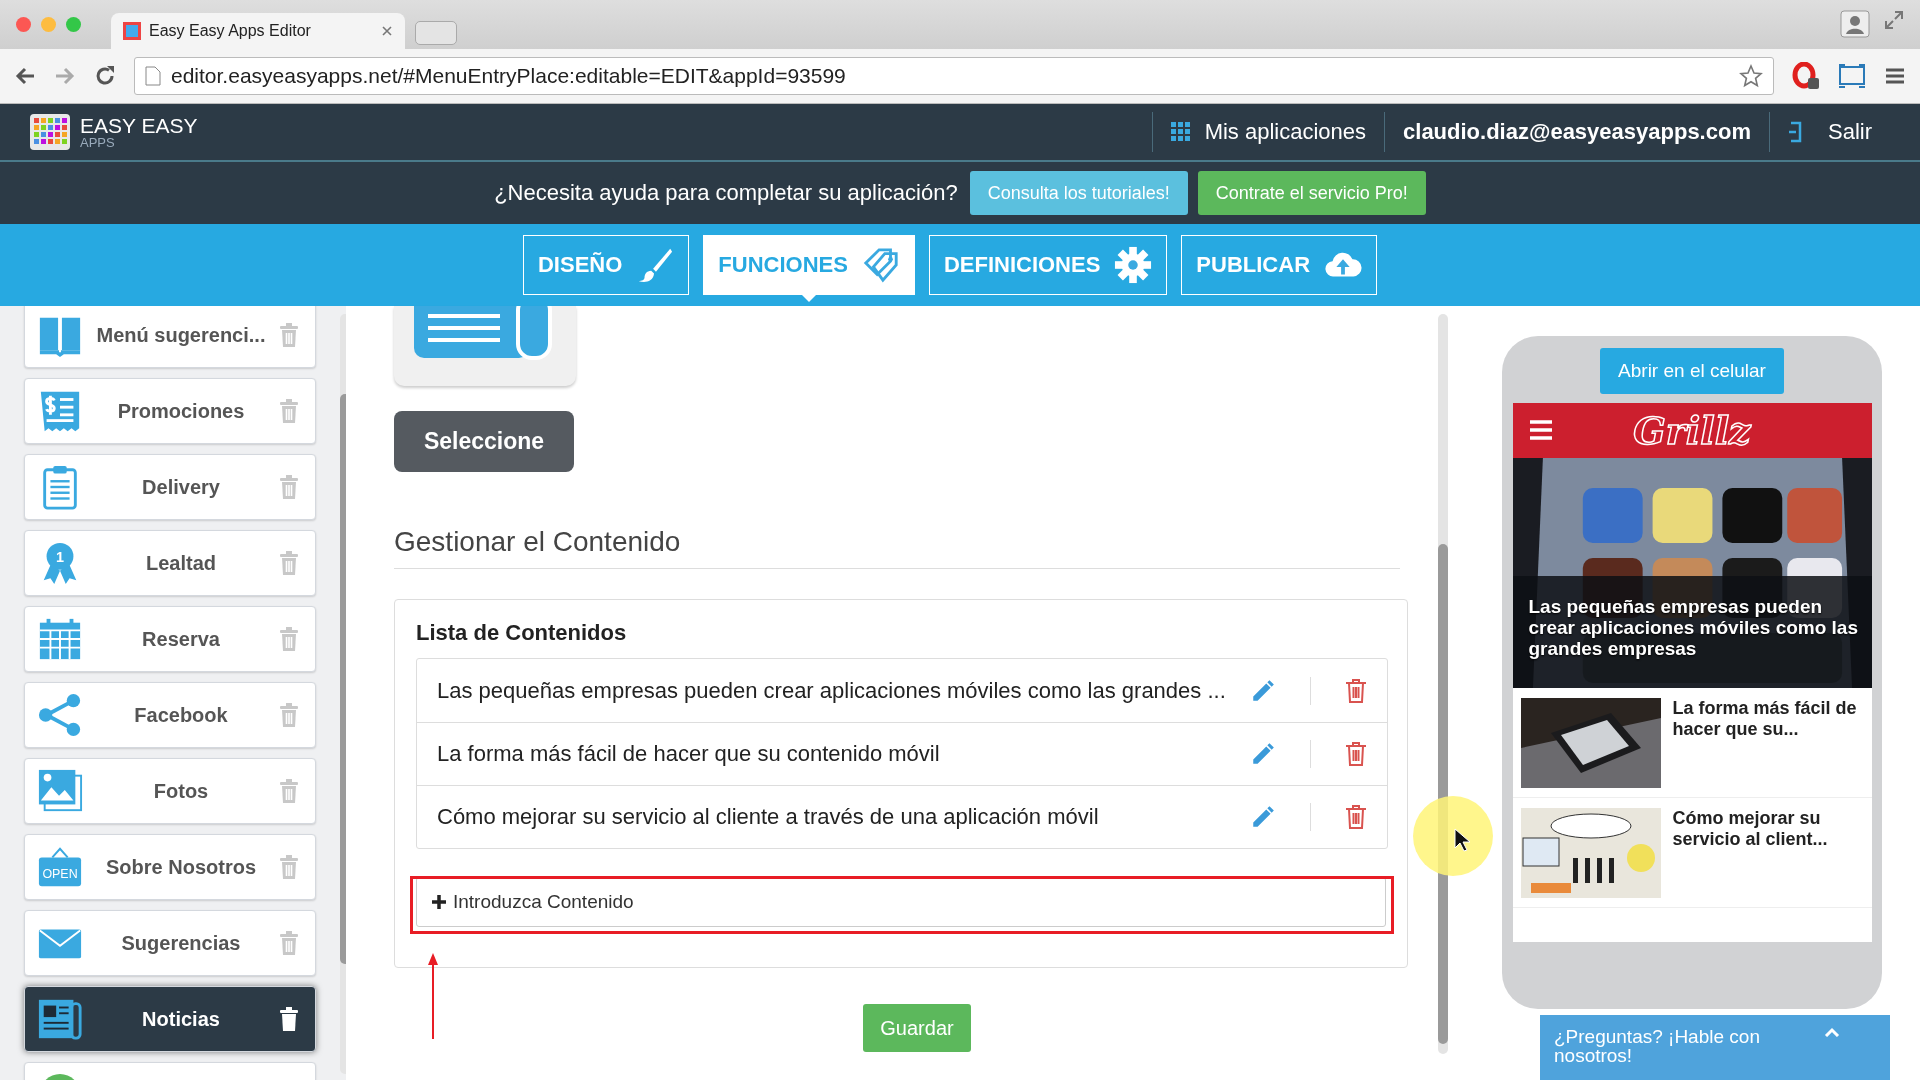  I want to click on help-question: ¿Necesita ayuda para completar su aplicación?, so click(726, 193).